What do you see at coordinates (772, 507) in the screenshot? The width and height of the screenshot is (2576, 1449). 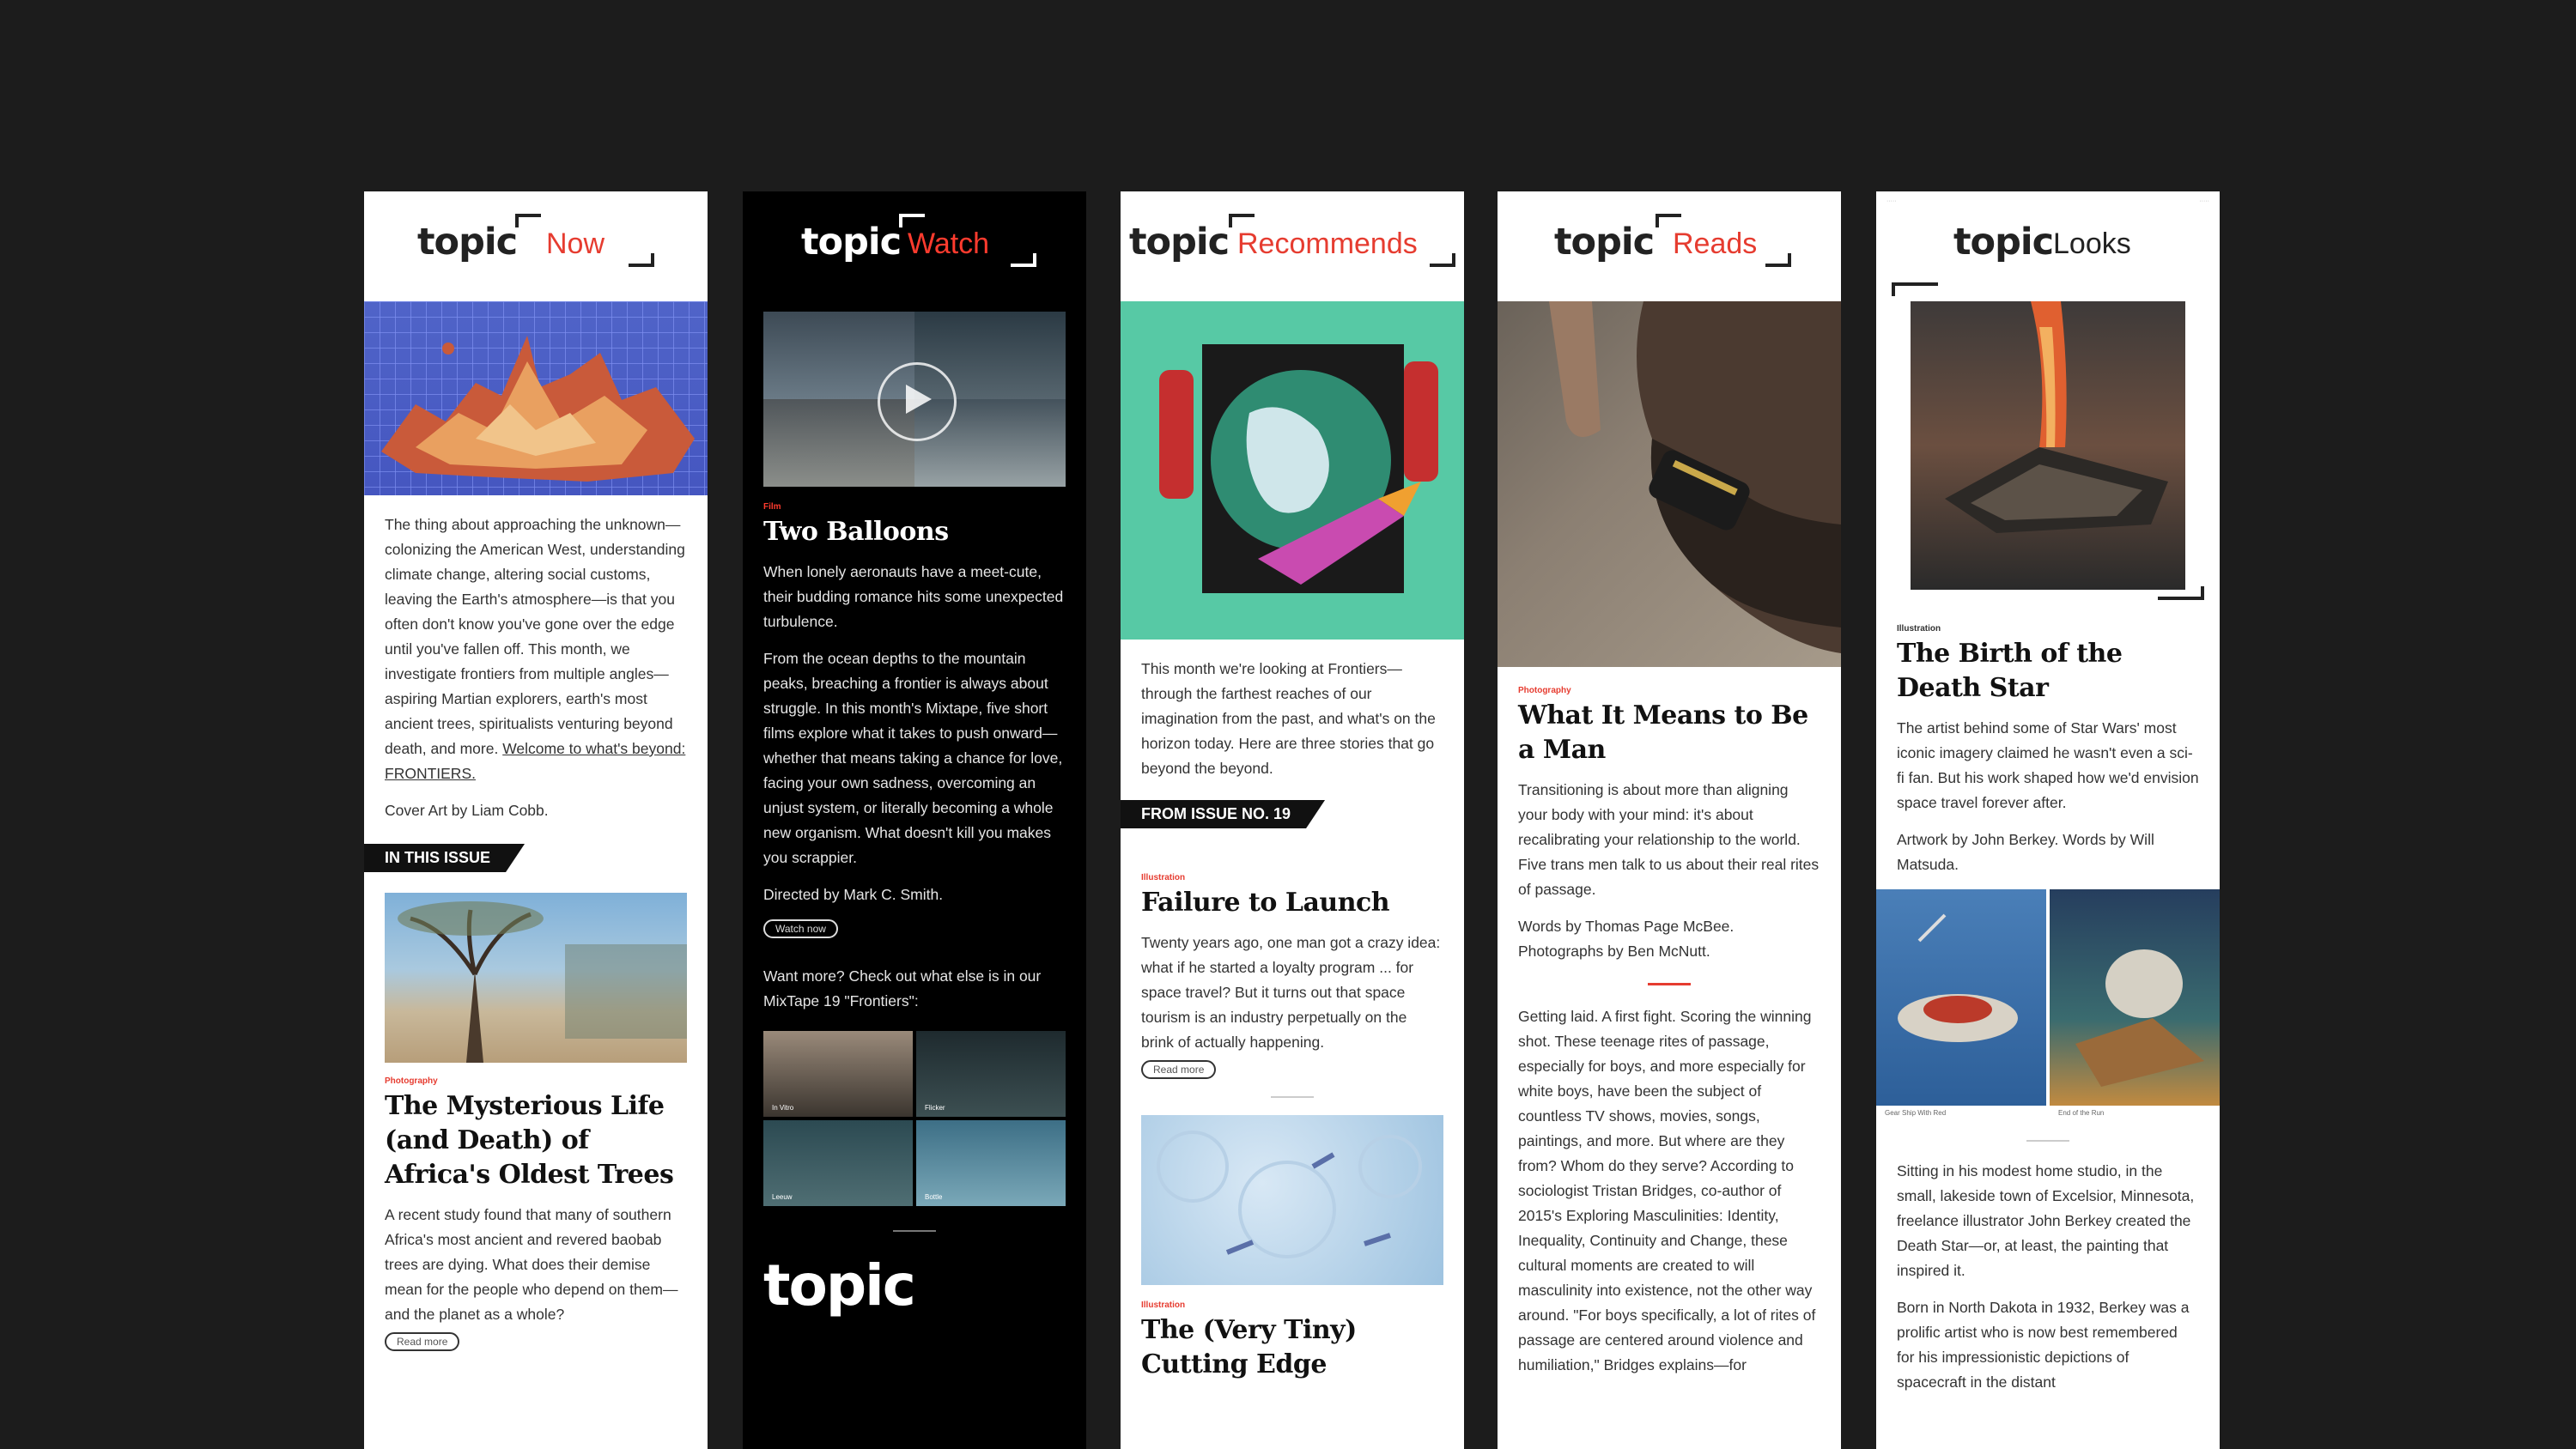 I see `category-label: Film` at bounding box center [772, 507].